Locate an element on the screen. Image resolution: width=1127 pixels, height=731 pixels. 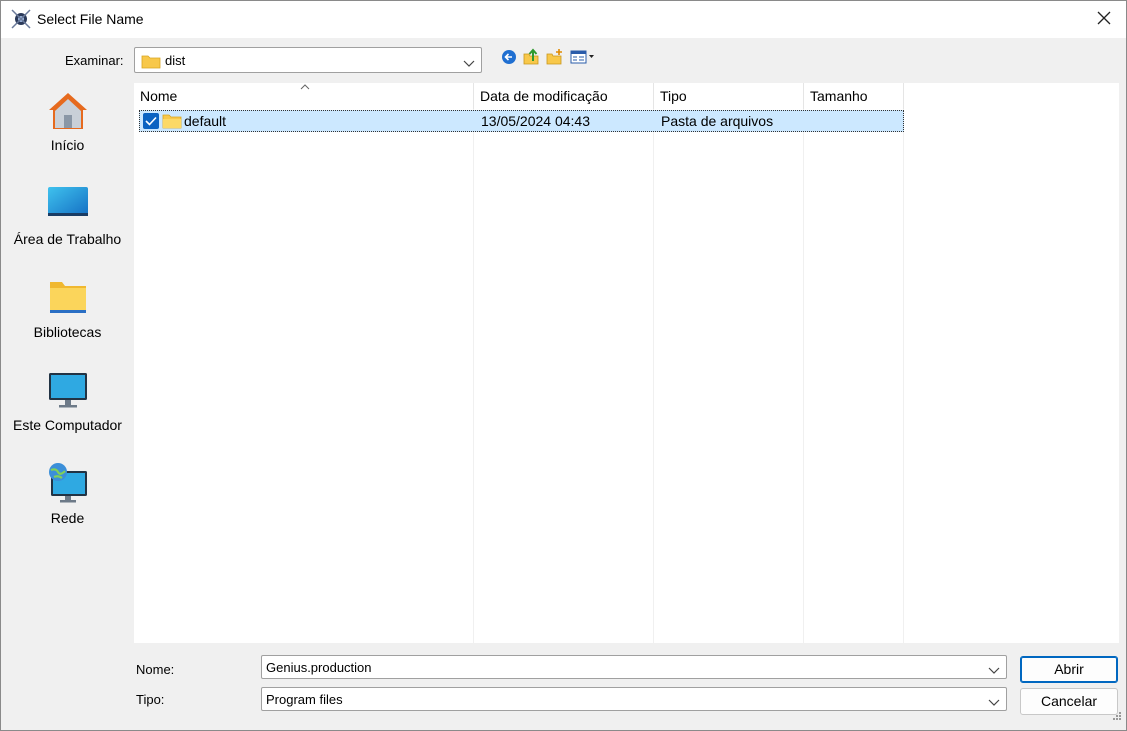
network-icon is located at coordinates (68, 484).